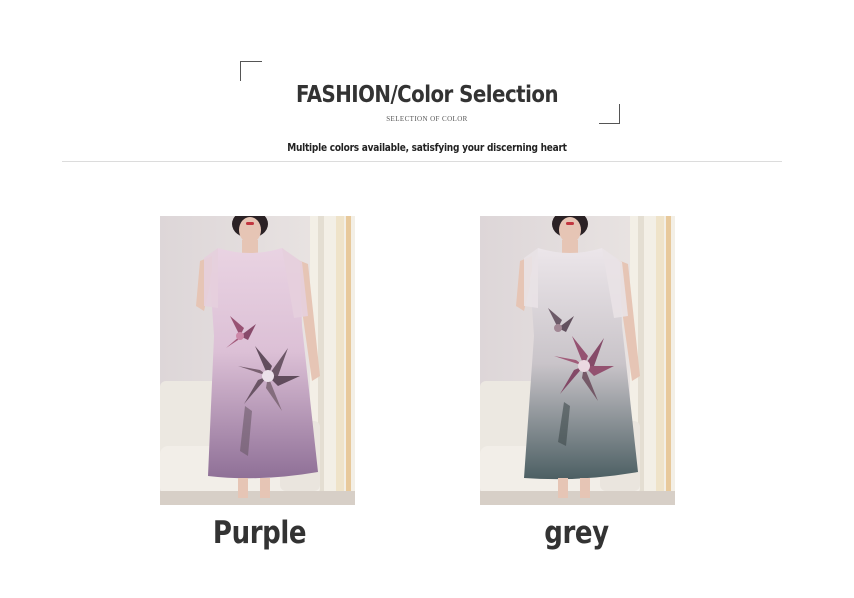  I want to click on dress-illustration-purple, so click(257, 360).